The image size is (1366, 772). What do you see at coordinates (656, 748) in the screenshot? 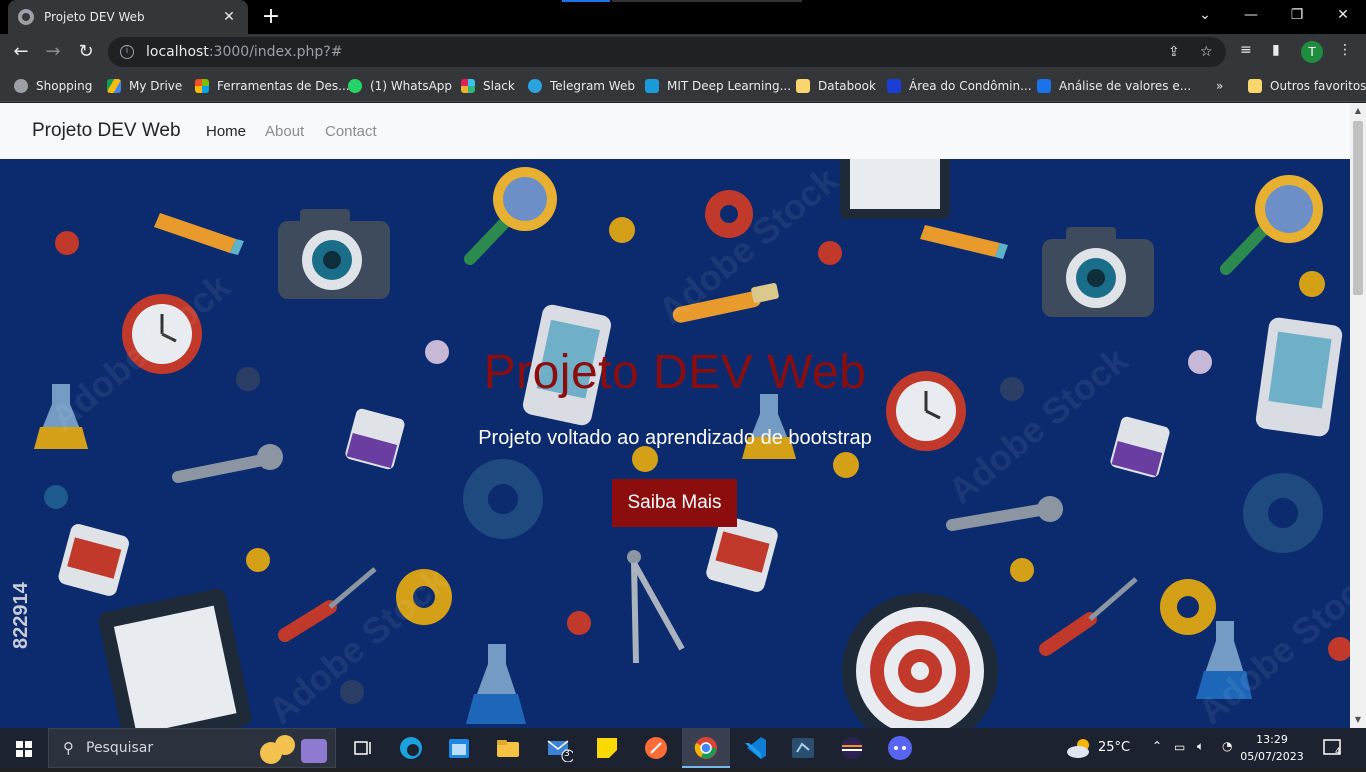
I see `postman-icon` at bounding box center [656, 748].